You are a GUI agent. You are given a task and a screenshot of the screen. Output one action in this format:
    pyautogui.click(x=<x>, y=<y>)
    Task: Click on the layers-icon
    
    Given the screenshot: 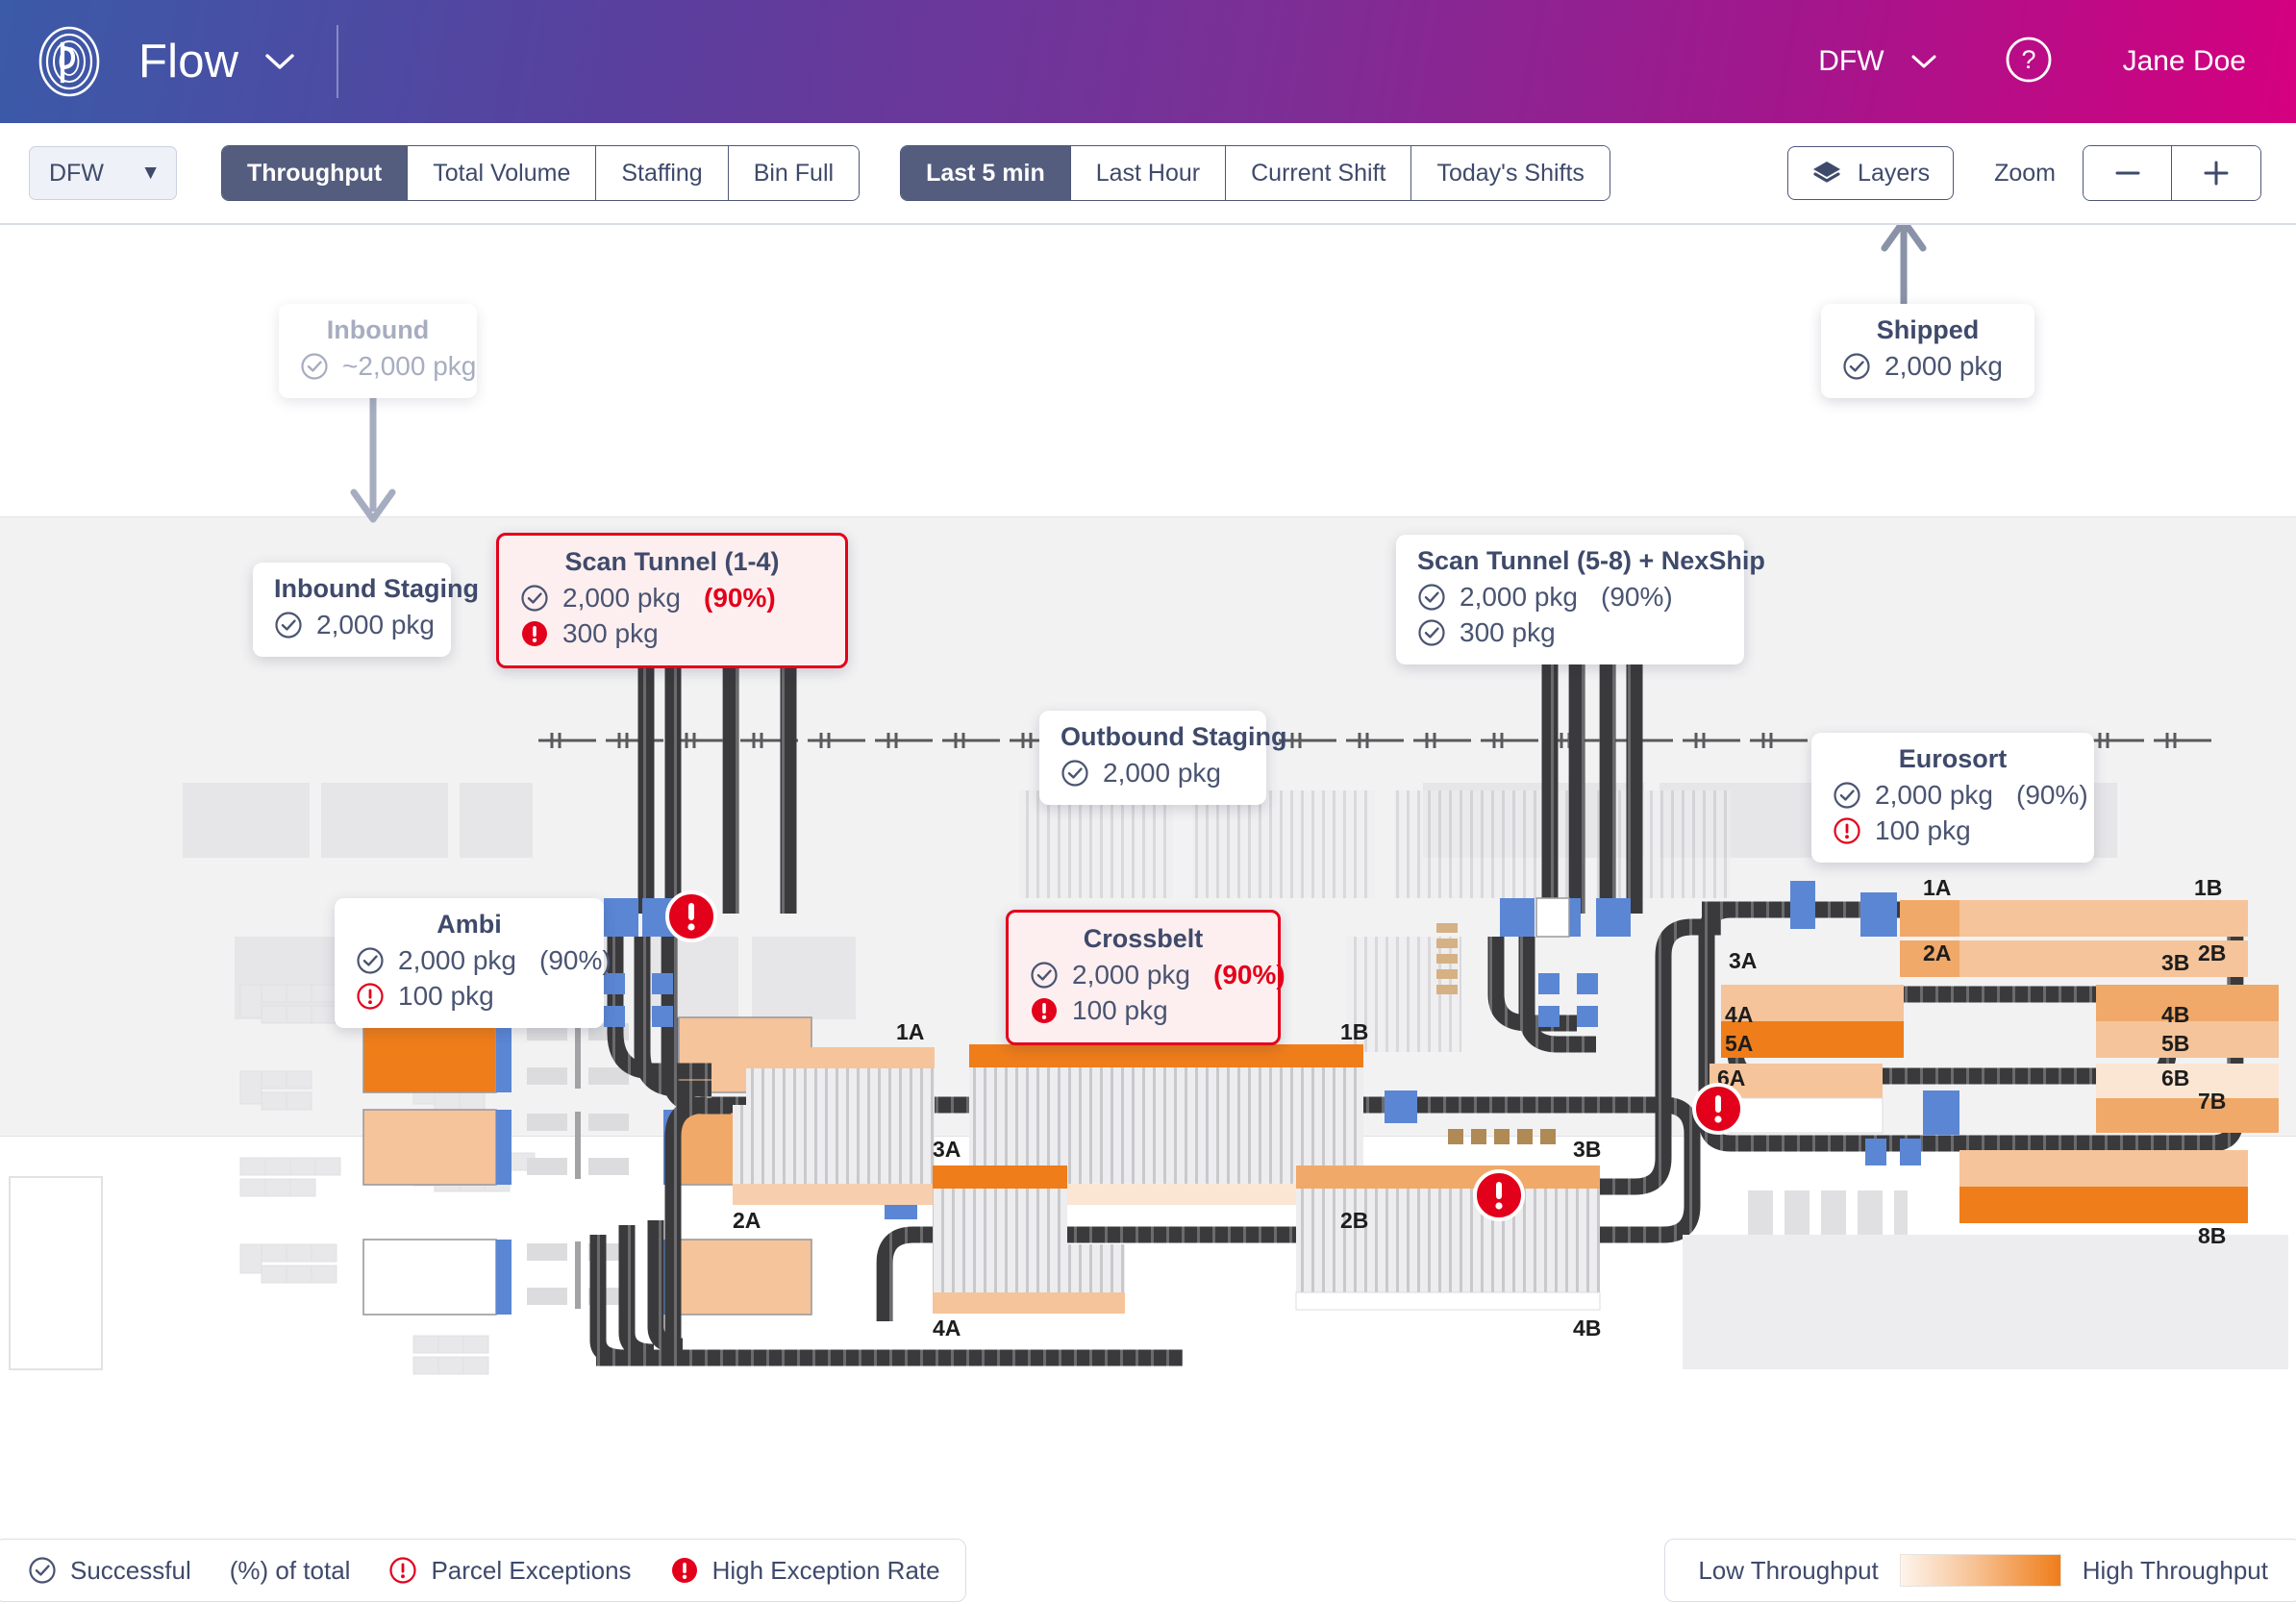 What is the action you would take?
    pyautogui.click(x=1827, y=172)
    